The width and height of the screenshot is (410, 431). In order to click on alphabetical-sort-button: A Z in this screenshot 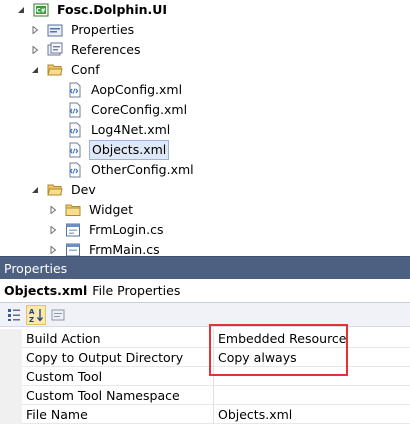, I will do `click(36, 314)`.